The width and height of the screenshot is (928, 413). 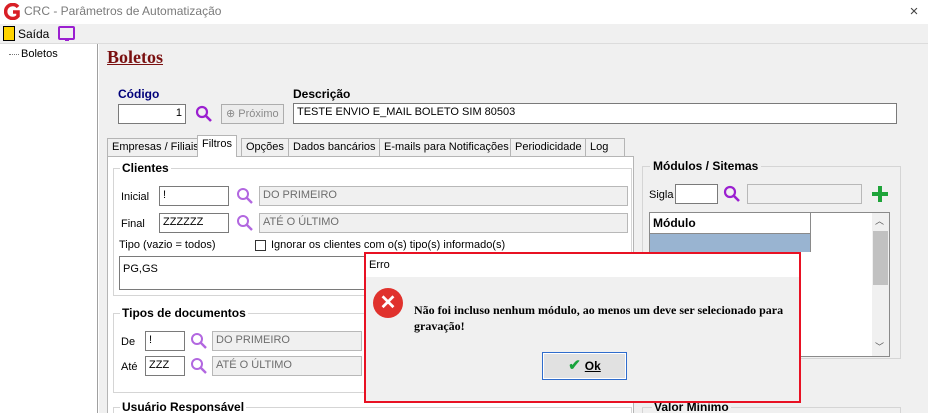 I want to click on sigla-input, so click(x=696, y=194).